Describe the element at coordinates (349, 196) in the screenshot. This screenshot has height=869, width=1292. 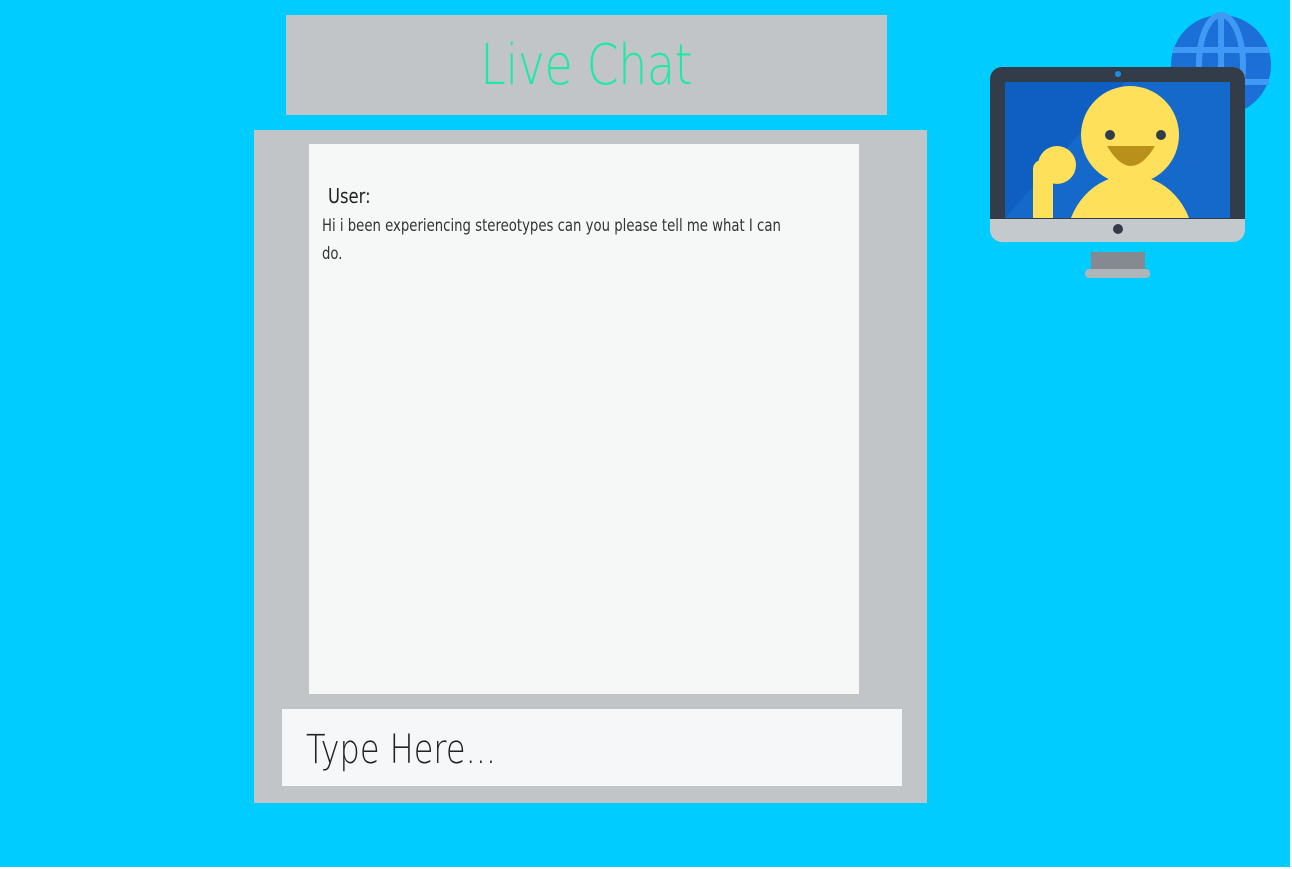
I see `message-sender: User:` at that location.